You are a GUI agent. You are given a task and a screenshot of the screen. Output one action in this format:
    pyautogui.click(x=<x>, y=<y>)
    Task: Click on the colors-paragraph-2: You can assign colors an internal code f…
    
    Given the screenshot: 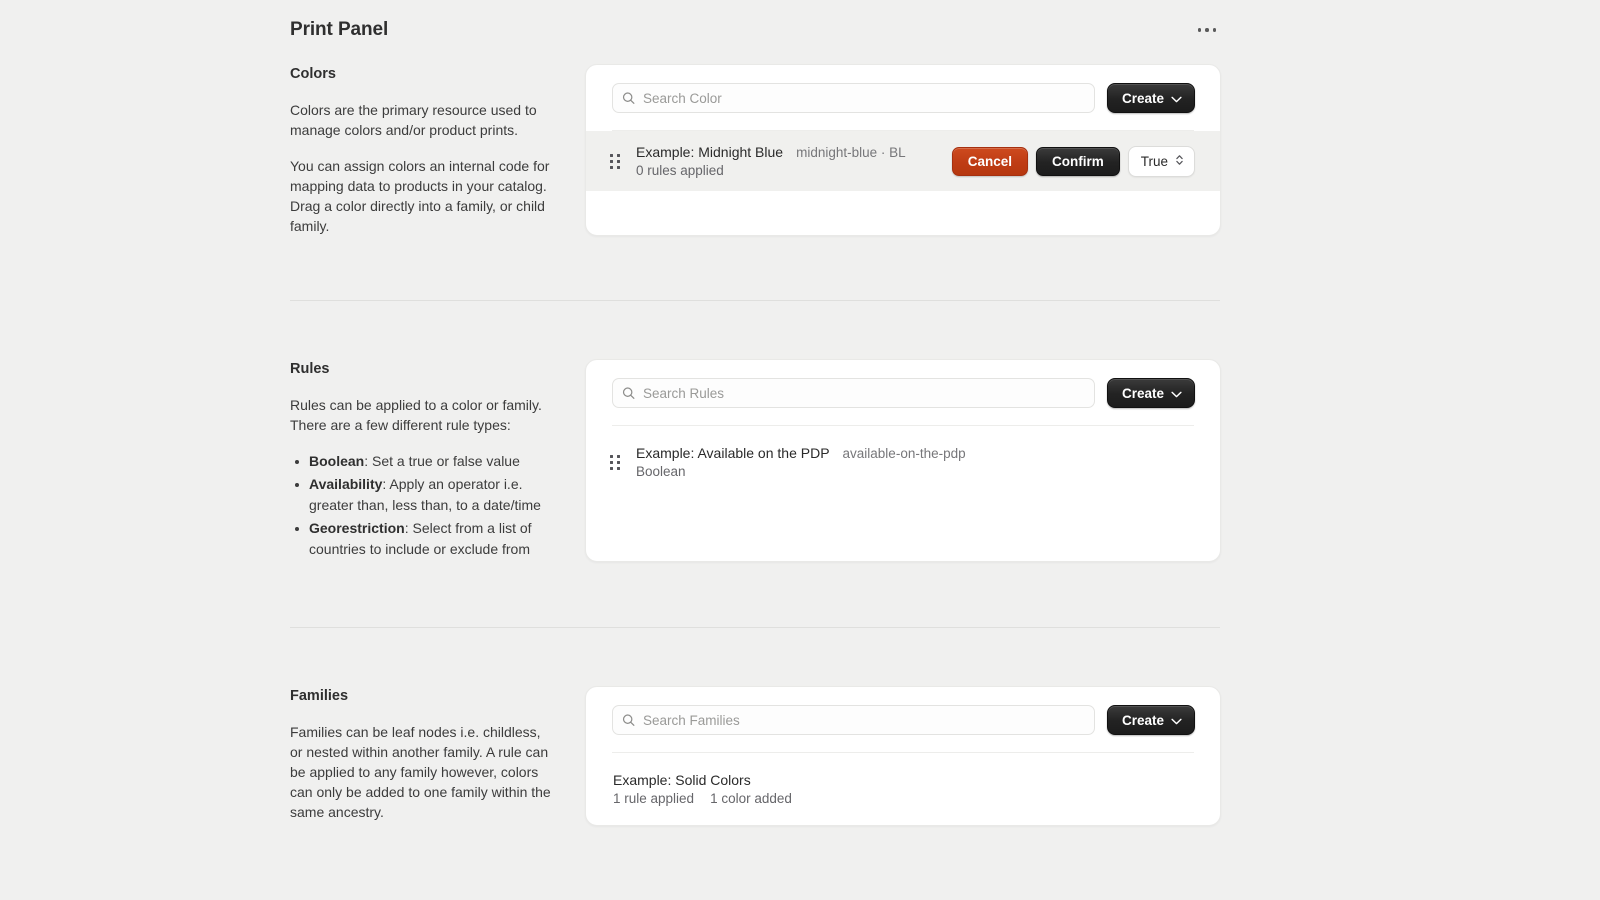 What is the action you would take?
    pyautogui.click(x=420, y=196)
    